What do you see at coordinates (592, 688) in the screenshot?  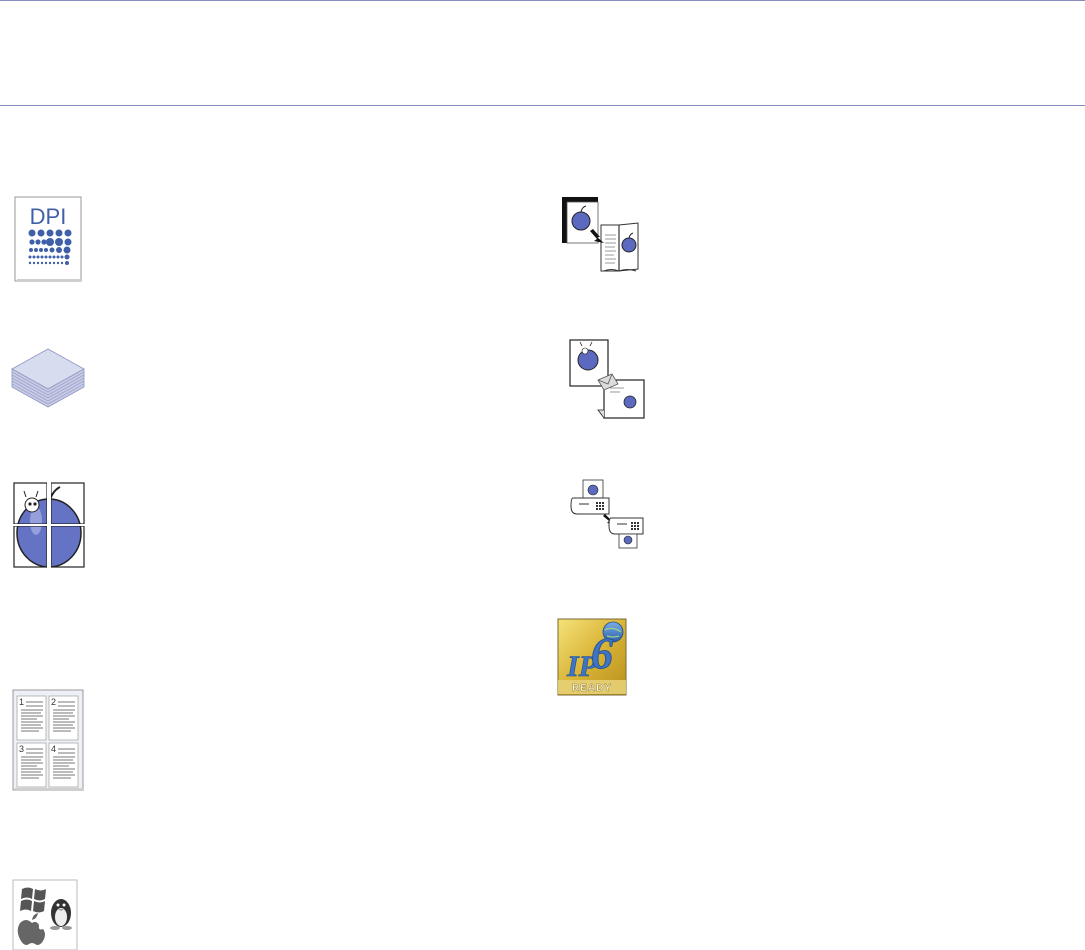 I see `ipv6-ready-text: READY` at bounding box center [592, 688].